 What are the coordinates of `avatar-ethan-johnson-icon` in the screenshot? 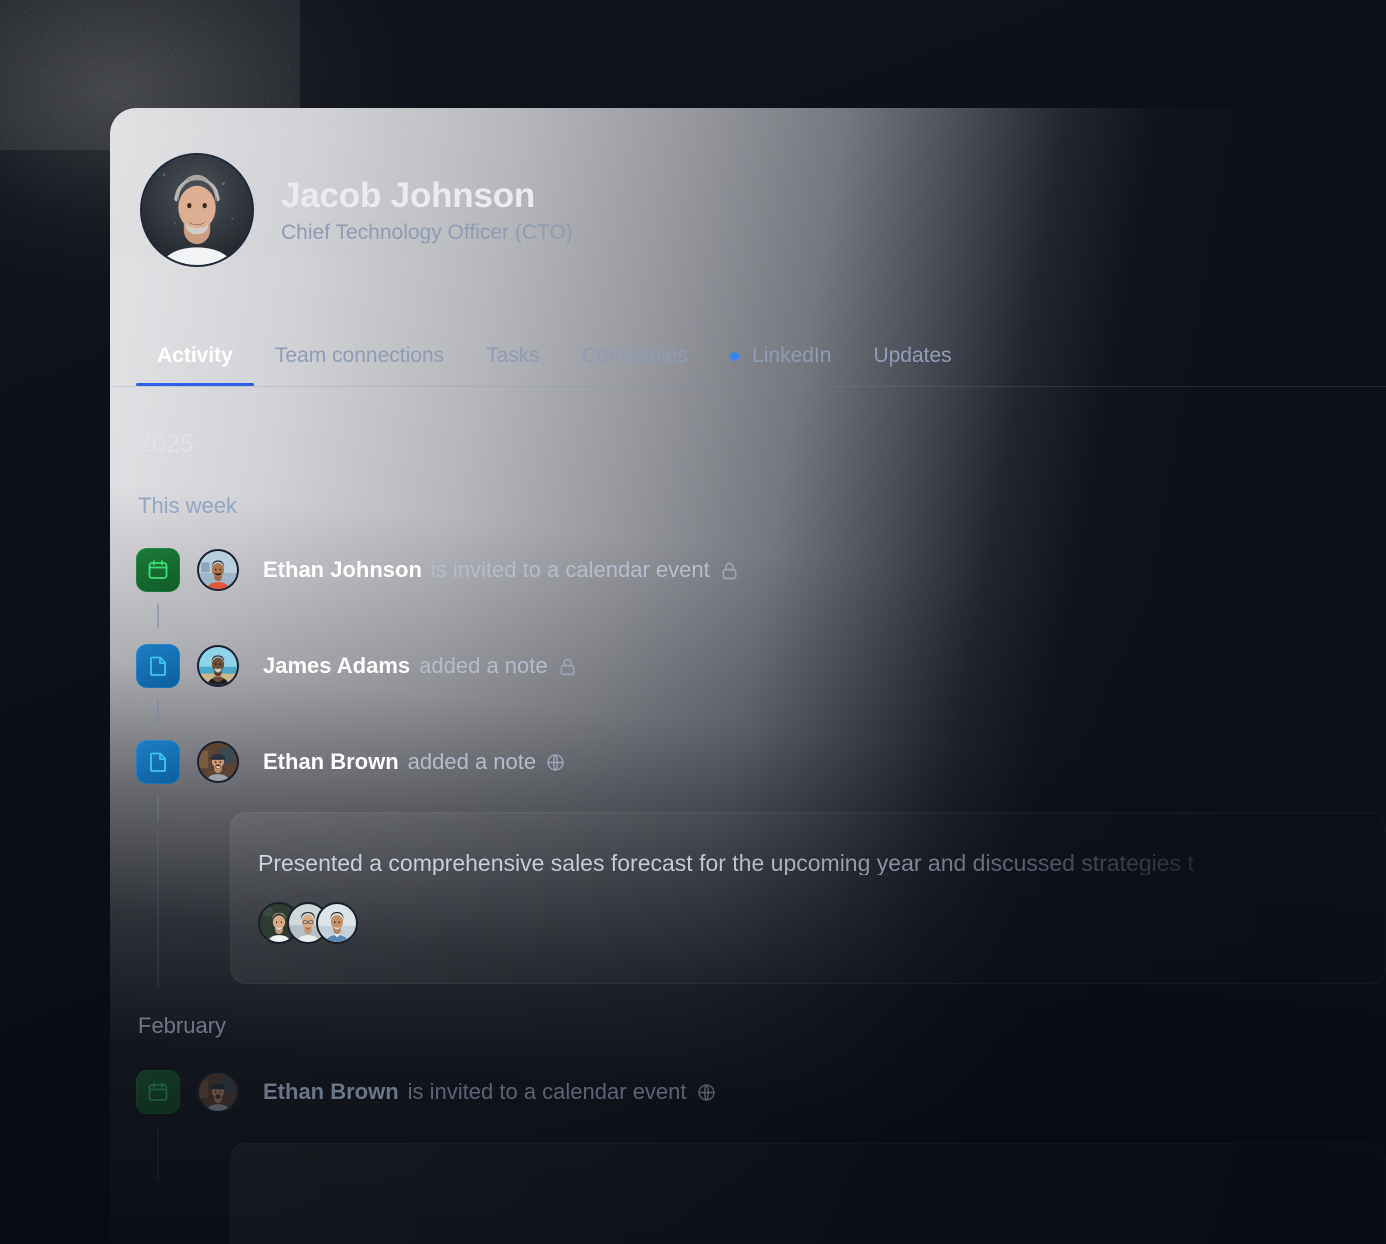 It's located at (218, 570).